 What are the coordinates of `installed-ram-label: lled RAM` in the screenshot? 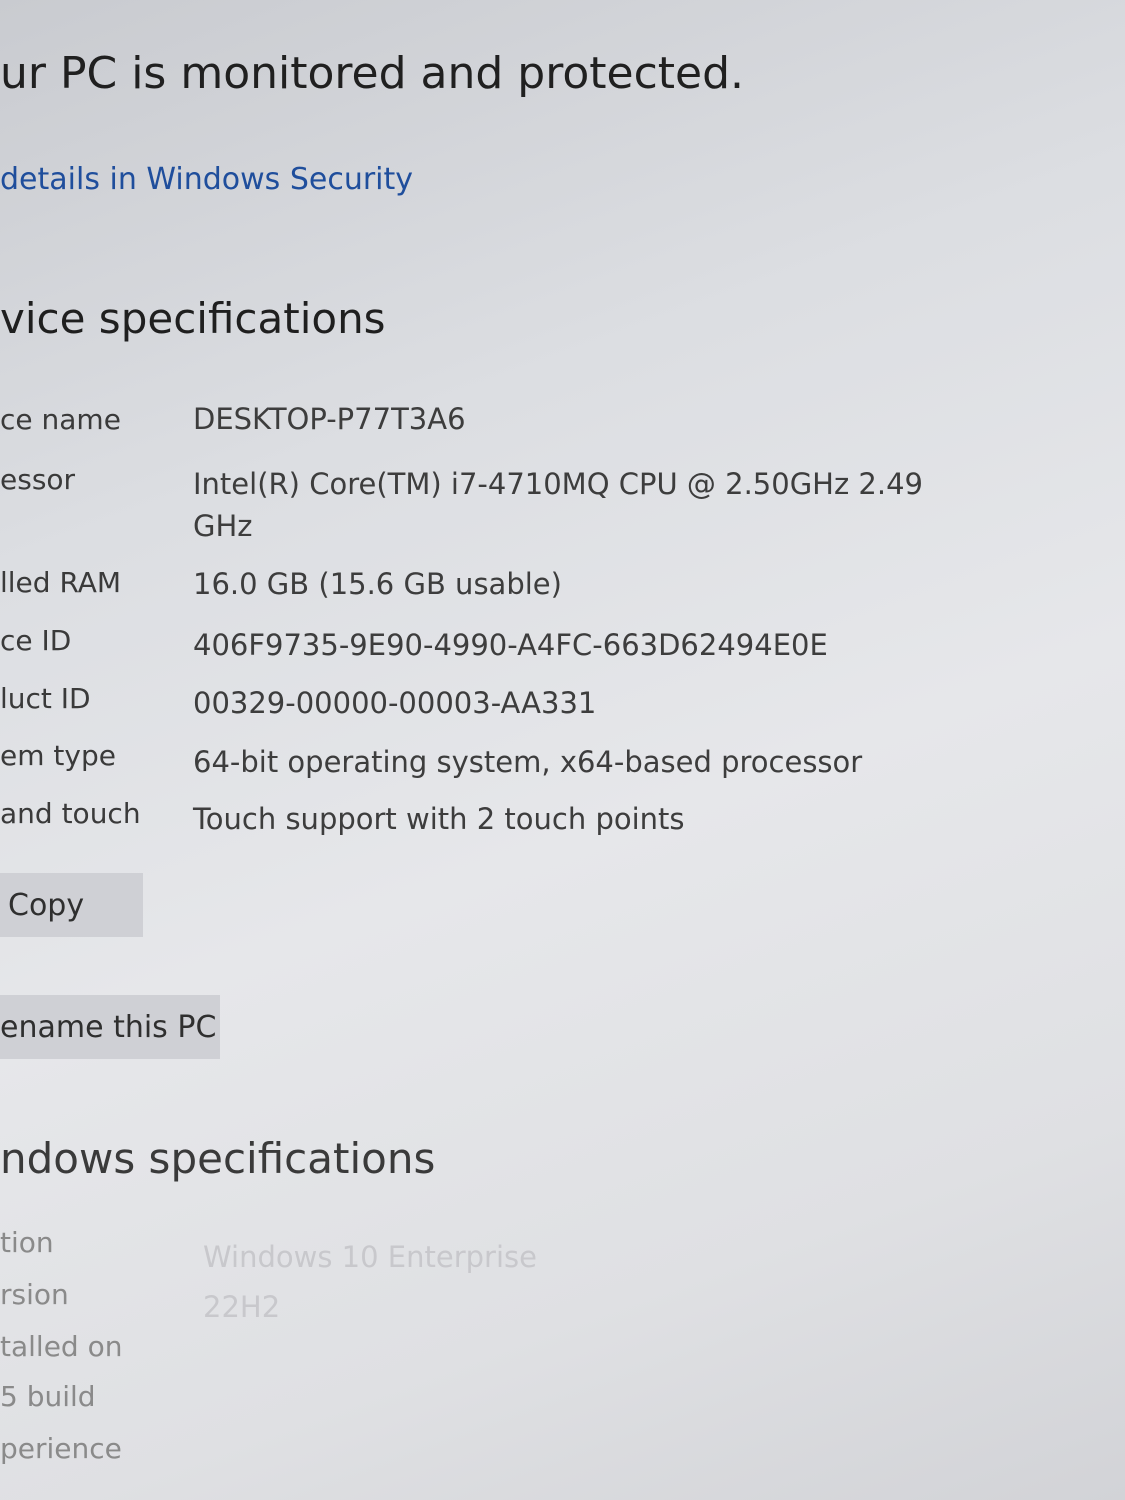 It's located at (61, 582).